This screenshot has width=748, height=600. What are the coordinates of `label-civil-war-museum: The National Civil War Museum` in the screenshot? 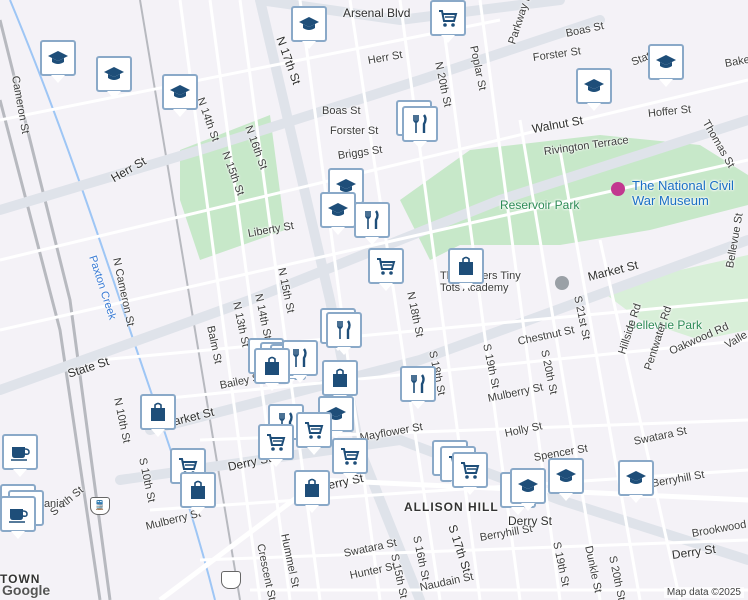 It's located at (683, 193).